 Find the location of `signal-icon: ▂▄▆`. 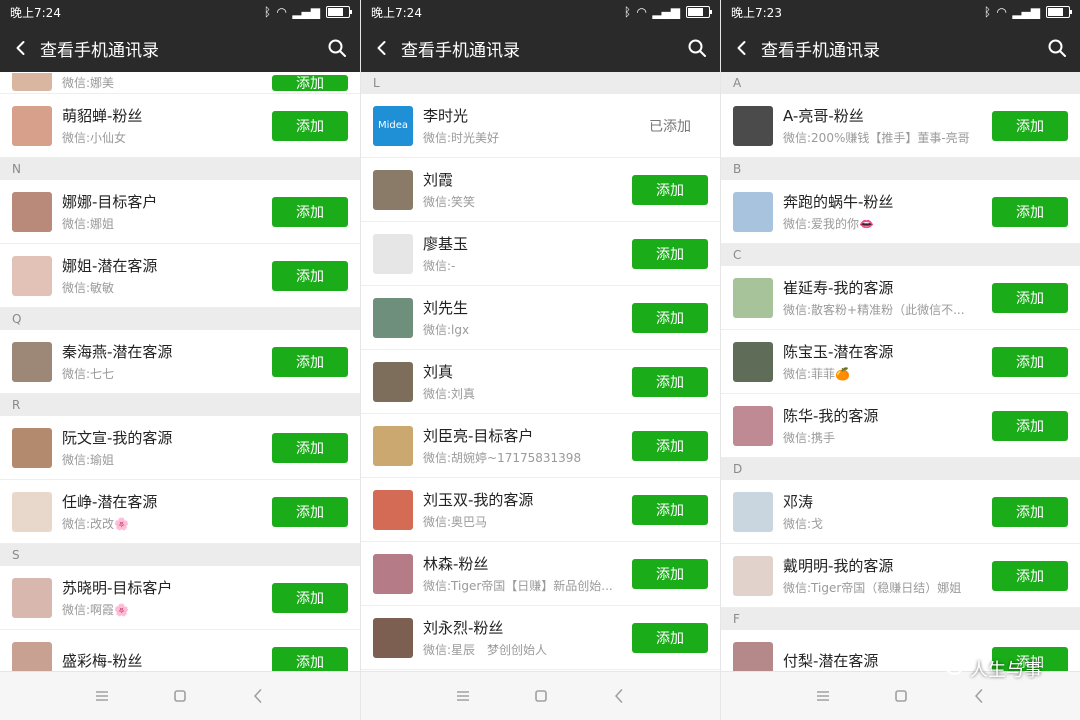

signal-icon: ▂▄▆ is located at coordinates (666, 12).